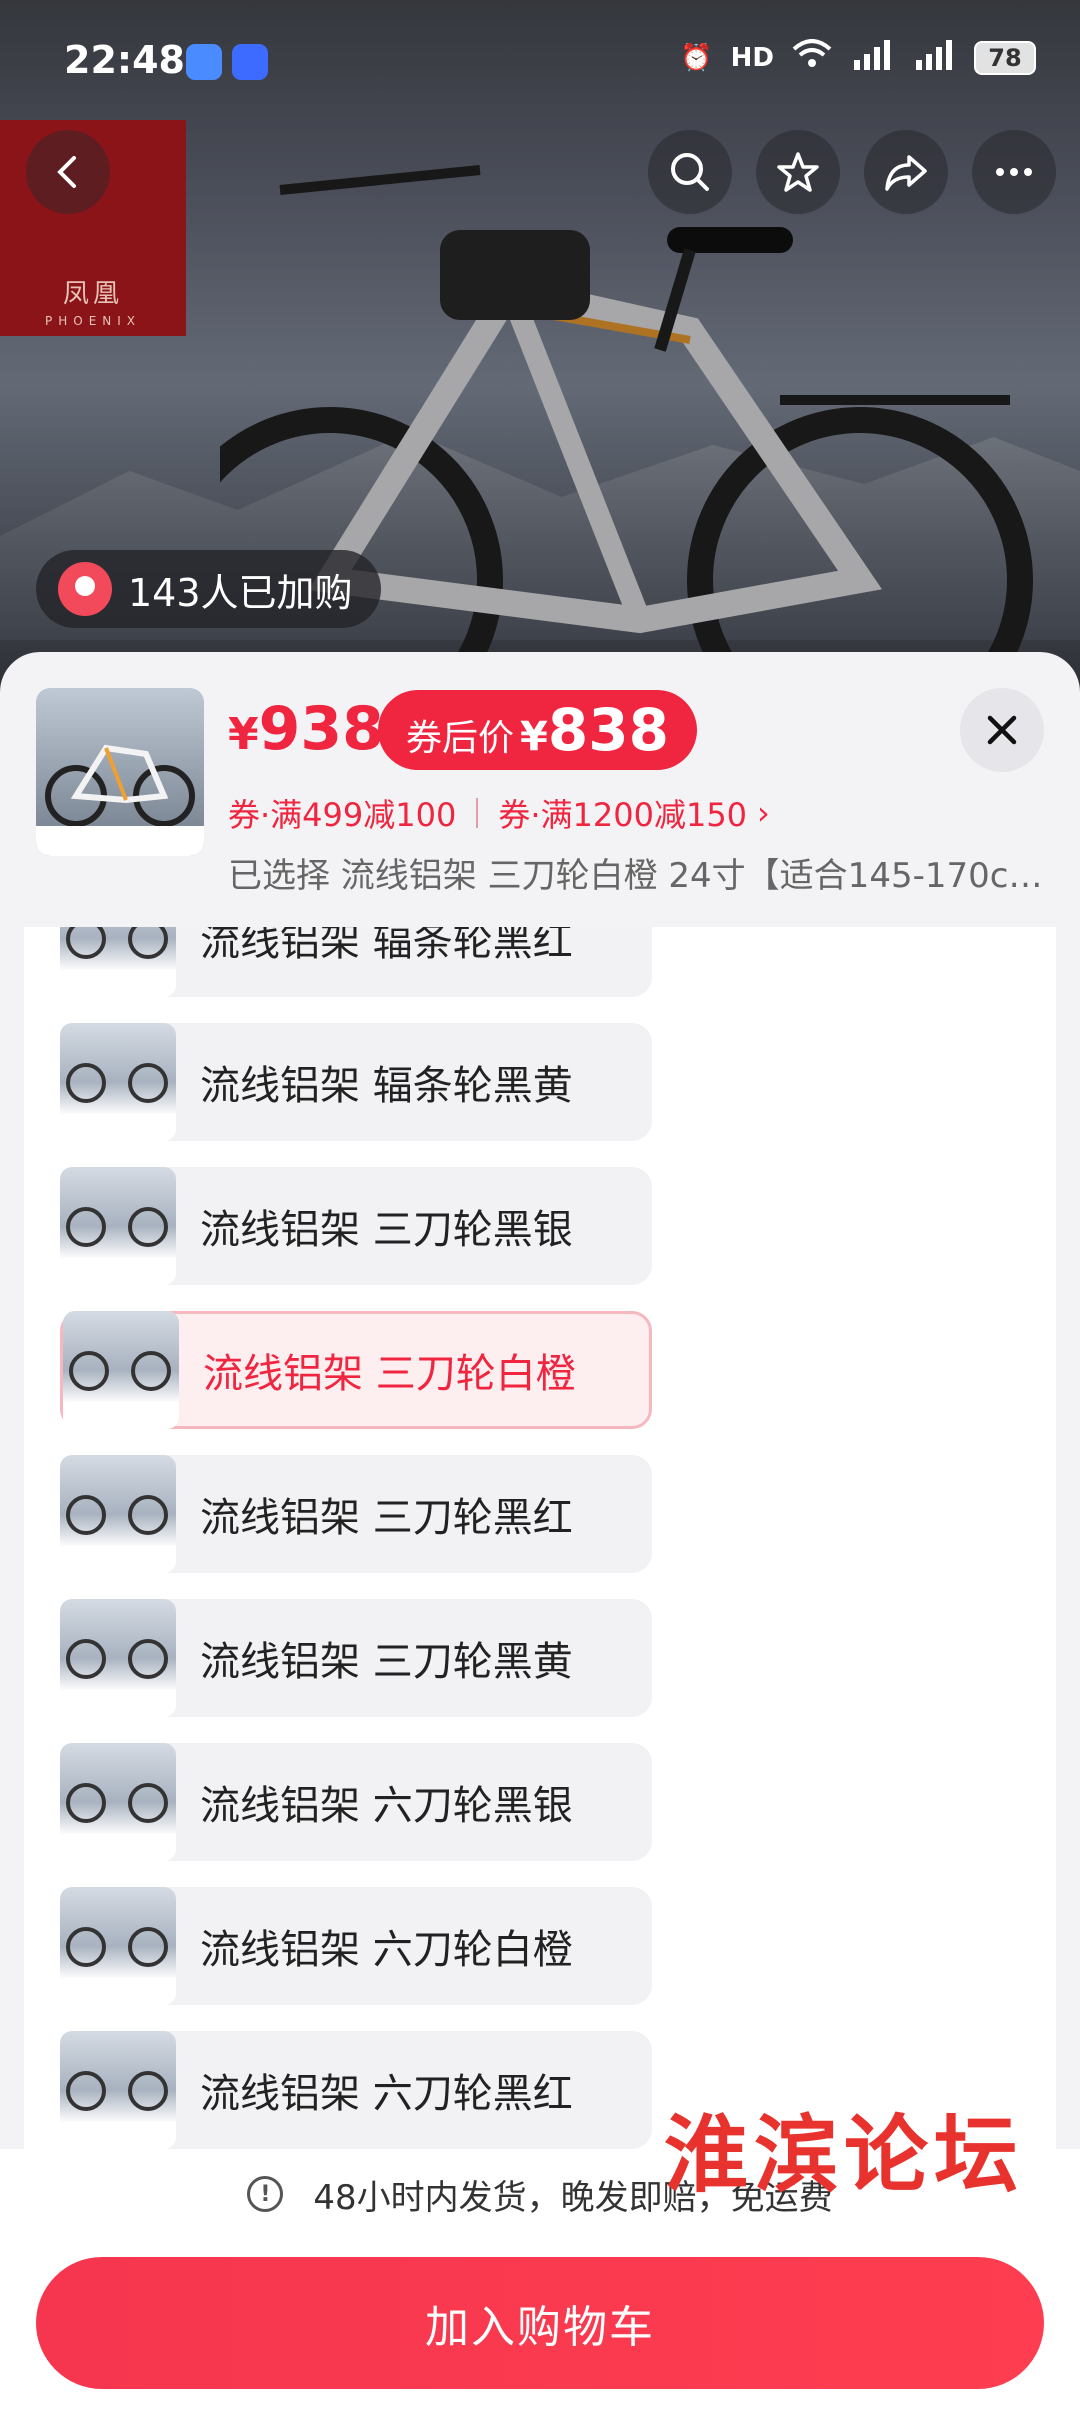 This screenshot has width=1080, height=2414. What do you see at coordinates (386, 2094) in the screenshot?
I see `option-label: 流线铝架 六刀轮黑红` at bounding box center [386, 2094].